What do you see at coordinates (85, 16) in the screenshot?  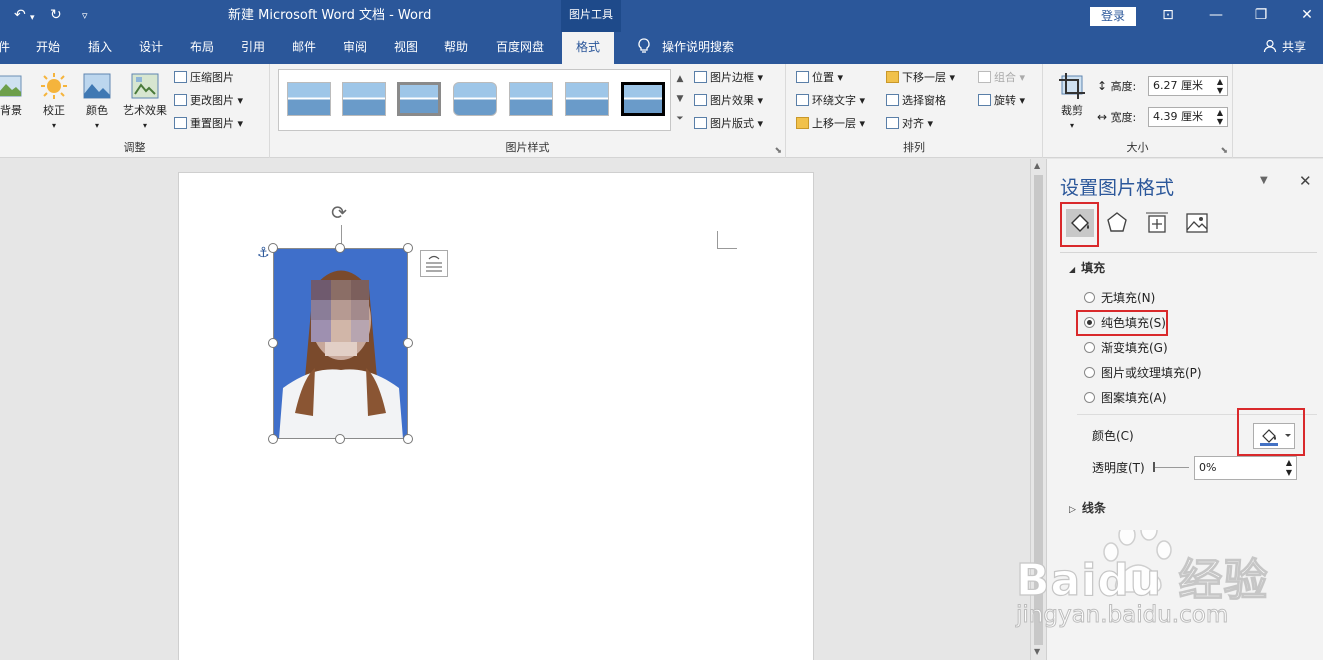 I see `customize-qat-icon: ▿` at bounding box center [85, 16].